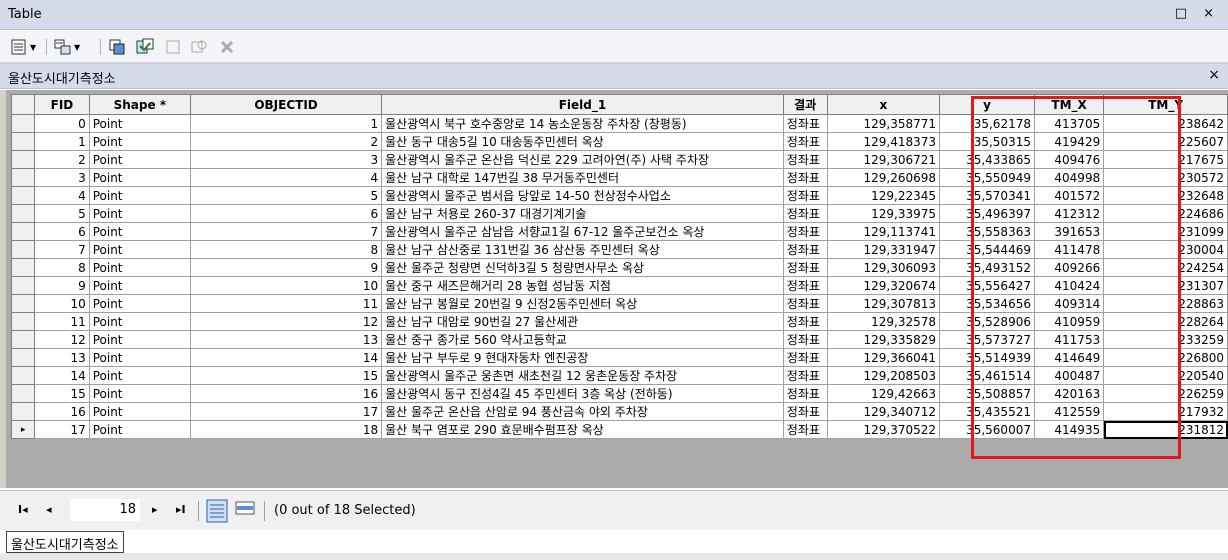 The height and width of the screenshot is (560, 1228). I want to click on cell-y: 35,435521, so click(987, 411).